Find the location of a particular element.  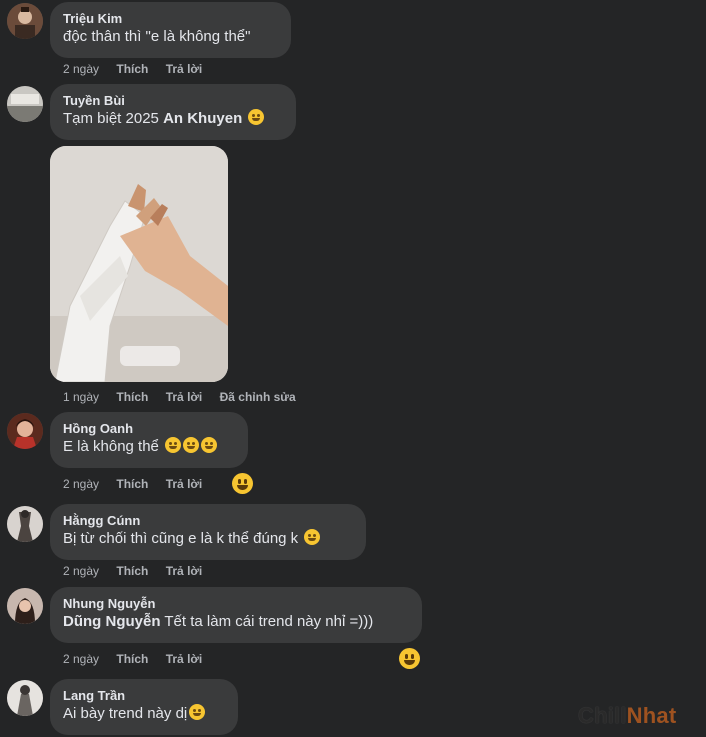

comment-text-part: Bị từ chối thì cũng e là k thể đúng k is located at coordinates (181, 538).